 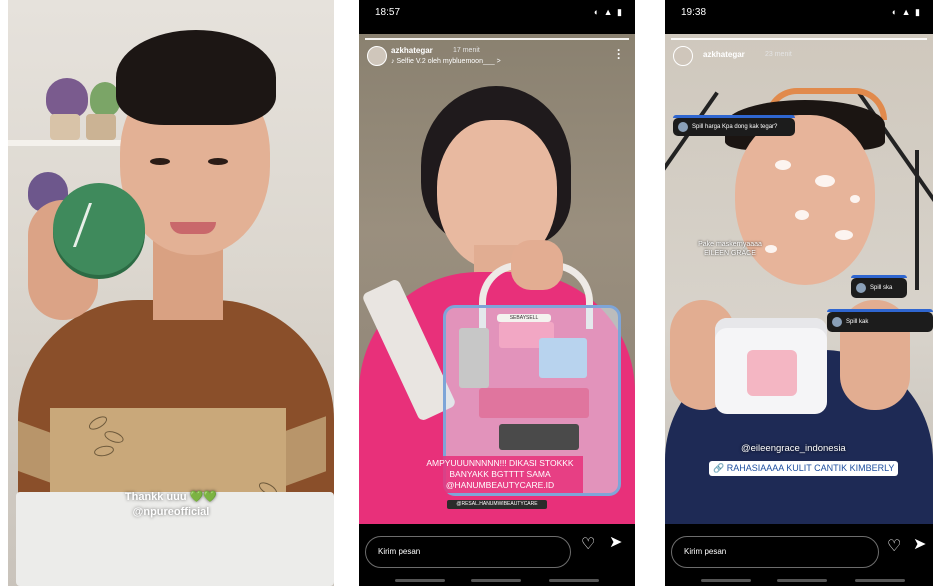 What do you see at coordinates (171, 512) in the screenshot?
I see `mention-sticker: @npureofficial` at bounding box center [171, 512].